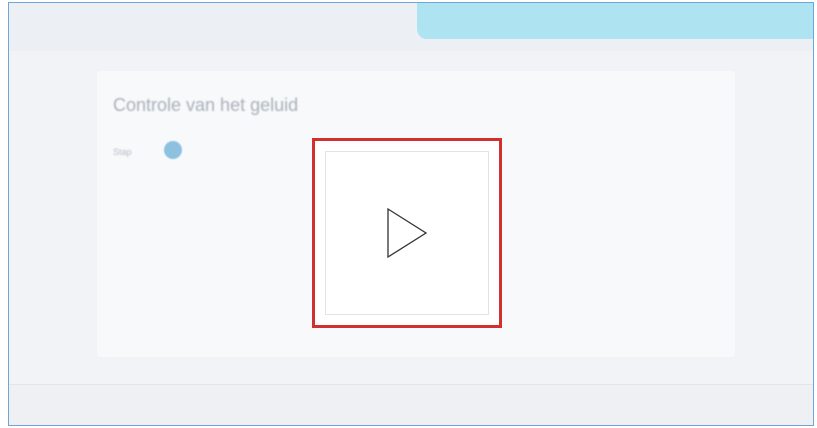 This screenshot has width=817, height=428. I want to click on video-player, so click(407, 233).